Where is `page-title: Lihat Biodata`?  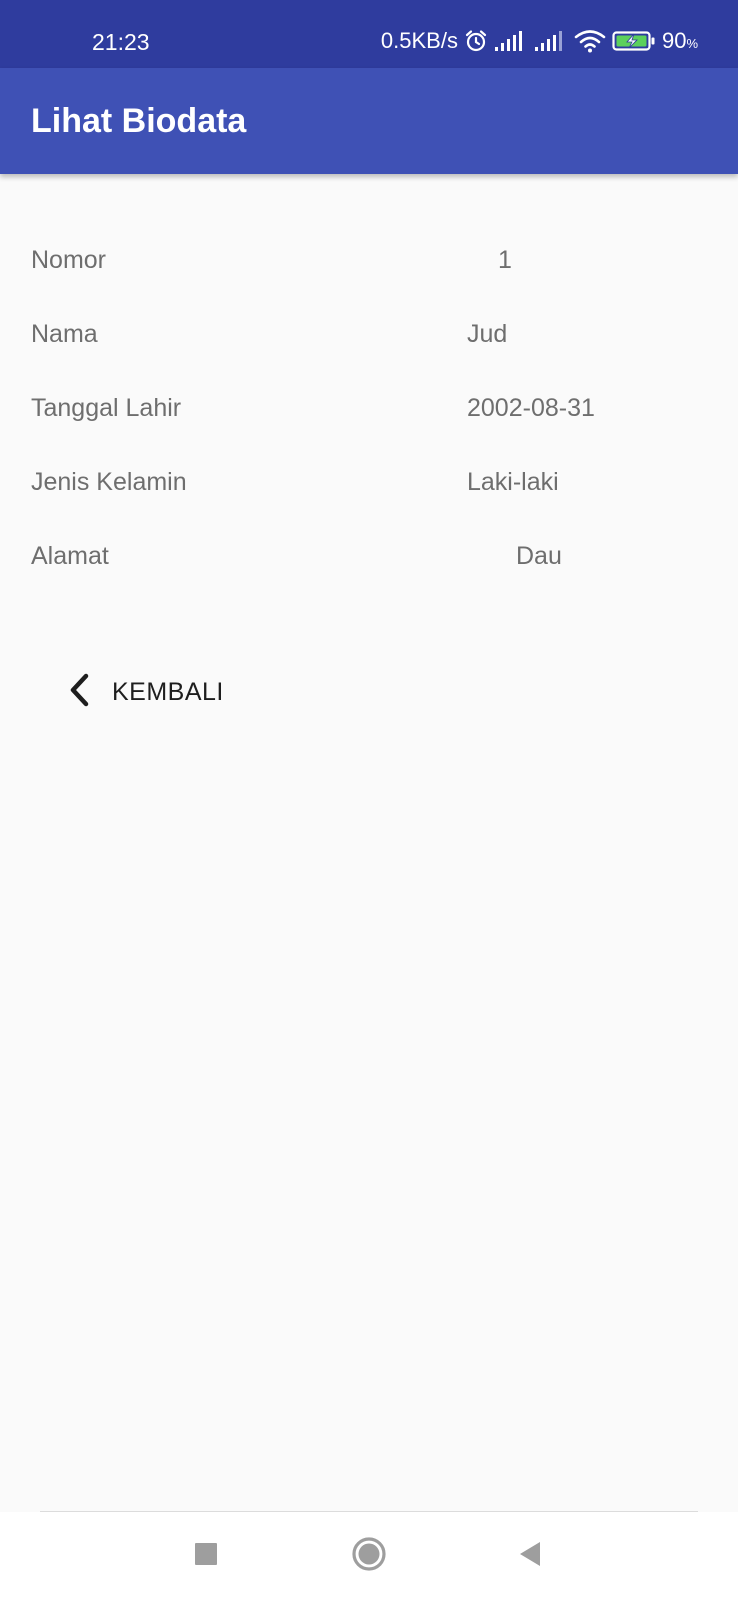 page-title: Lihat Biodata is located at coordinates (139, 121).